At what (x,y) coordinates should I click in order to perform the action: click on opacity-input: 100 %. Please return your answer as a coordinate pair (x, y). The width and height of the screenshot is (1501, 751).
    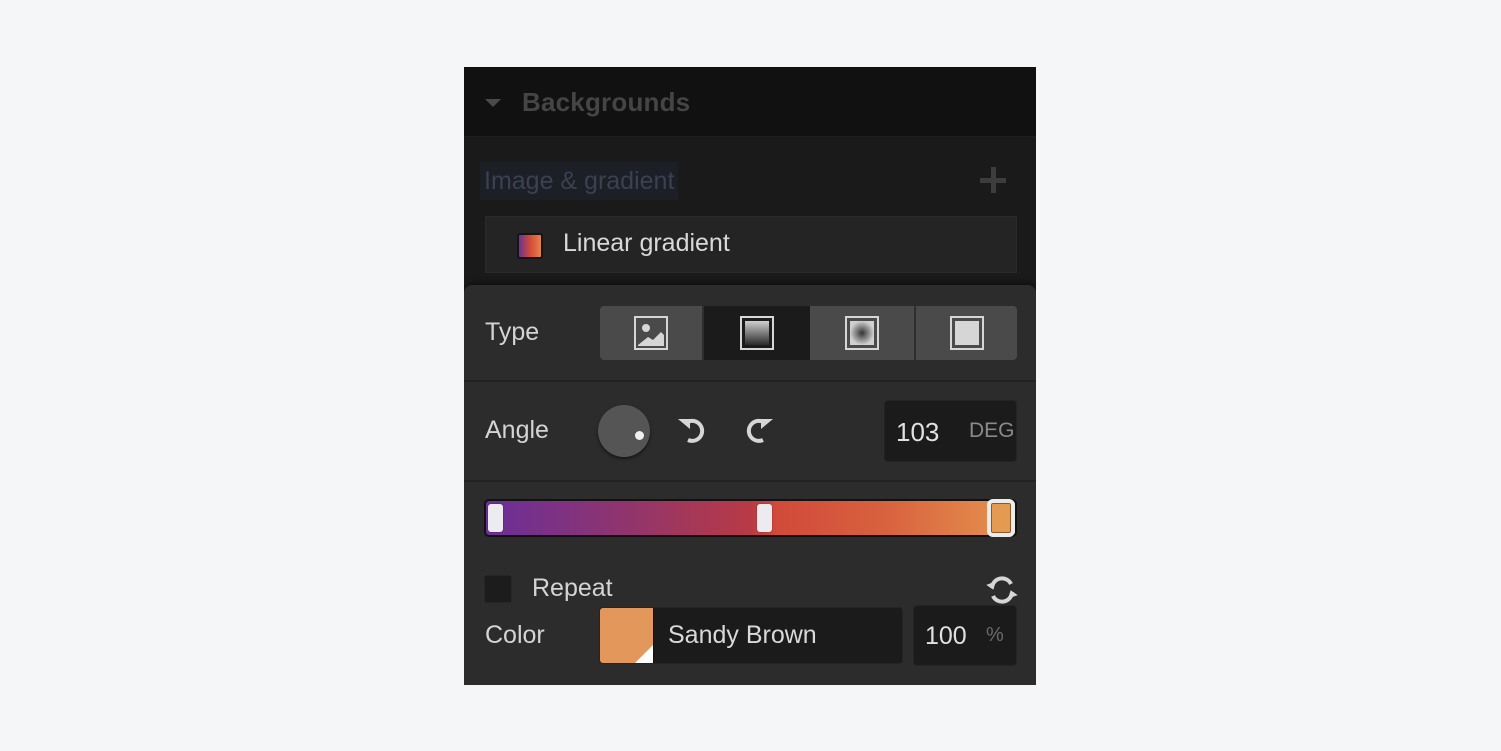
    Looking at the image, I should click on (965, 635).